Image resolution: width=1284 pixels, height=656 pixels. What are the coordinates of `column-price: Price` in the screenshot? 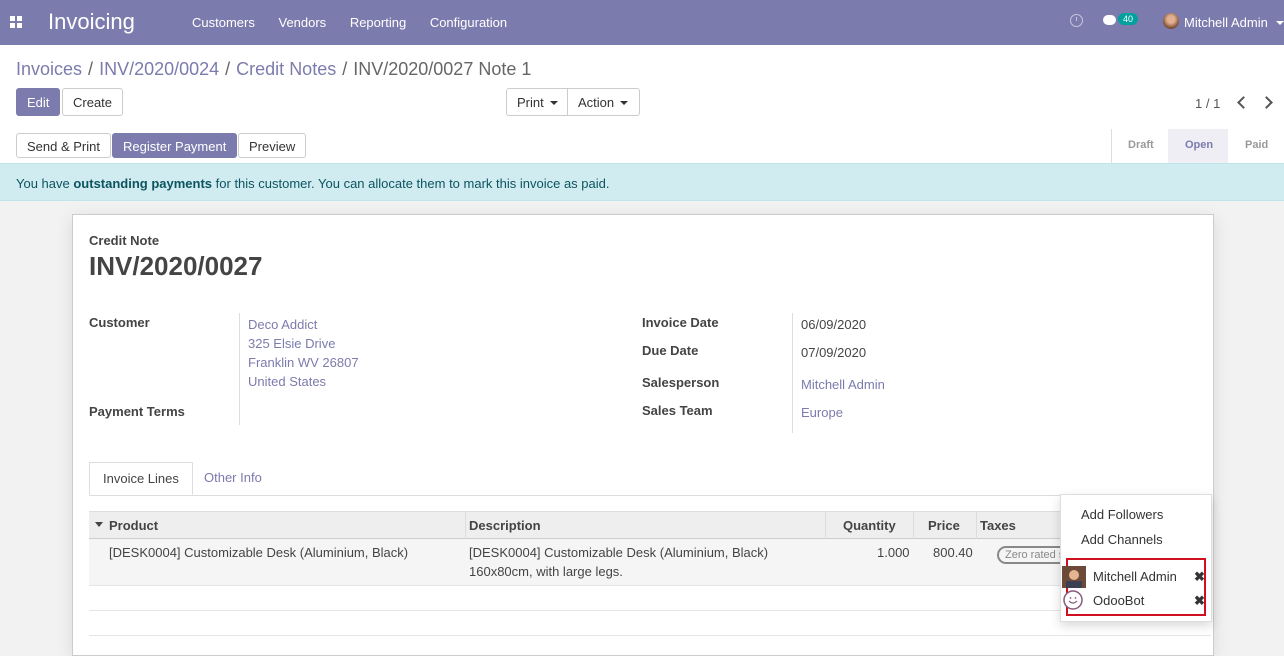 It's located at (944, 525).